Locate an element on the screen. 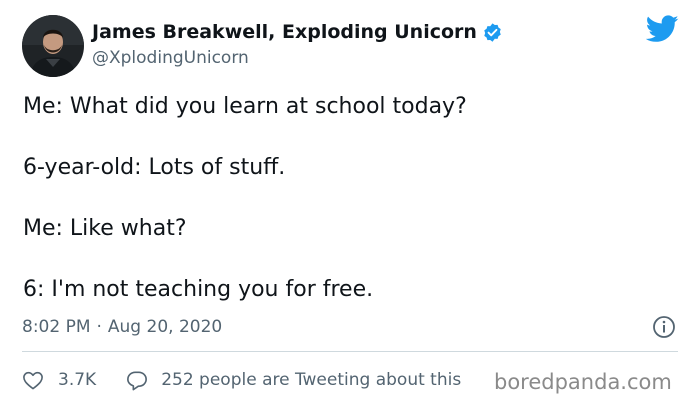  like-button: 3.7K is located at coordinates (59, 380).